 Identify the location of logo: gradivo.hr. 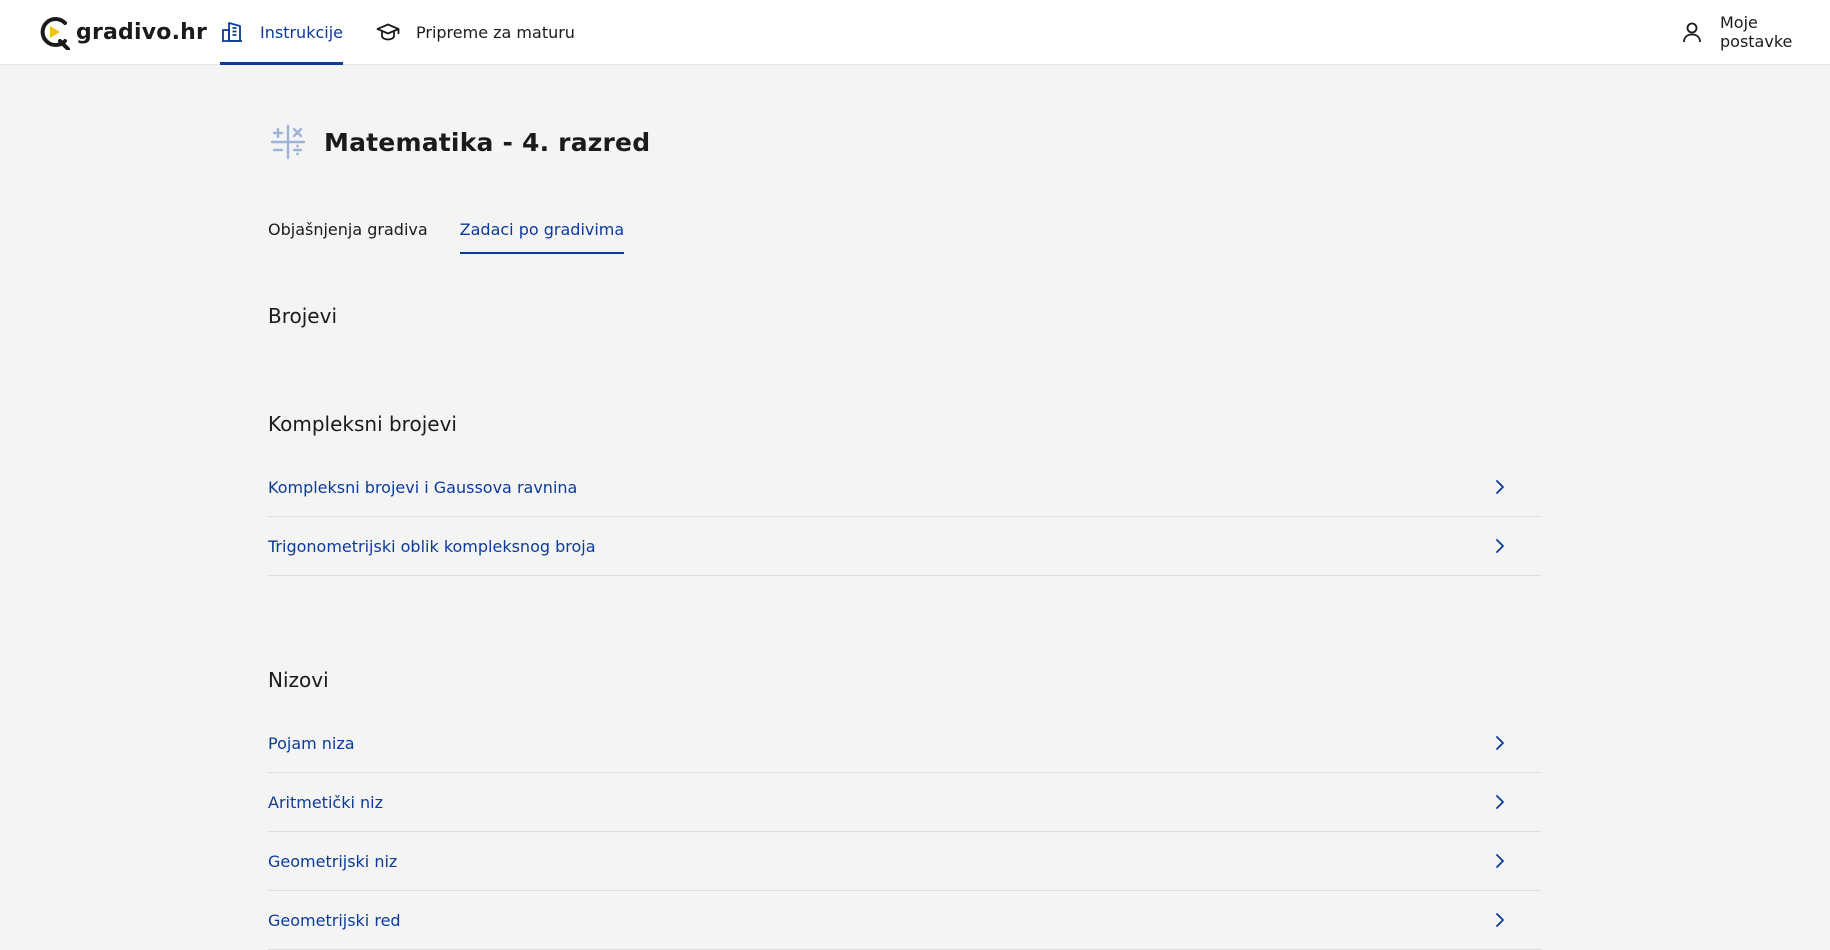
(122, 32).